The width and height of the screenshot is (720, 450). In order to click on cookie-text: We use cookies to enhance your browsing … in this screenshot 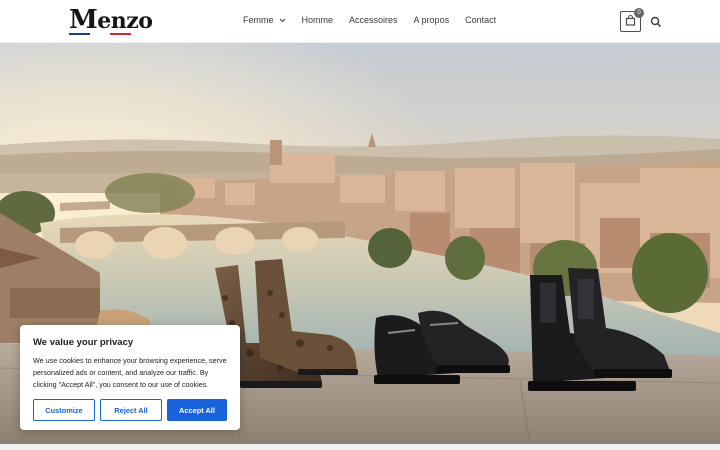, I will do `click(130, 372)`.